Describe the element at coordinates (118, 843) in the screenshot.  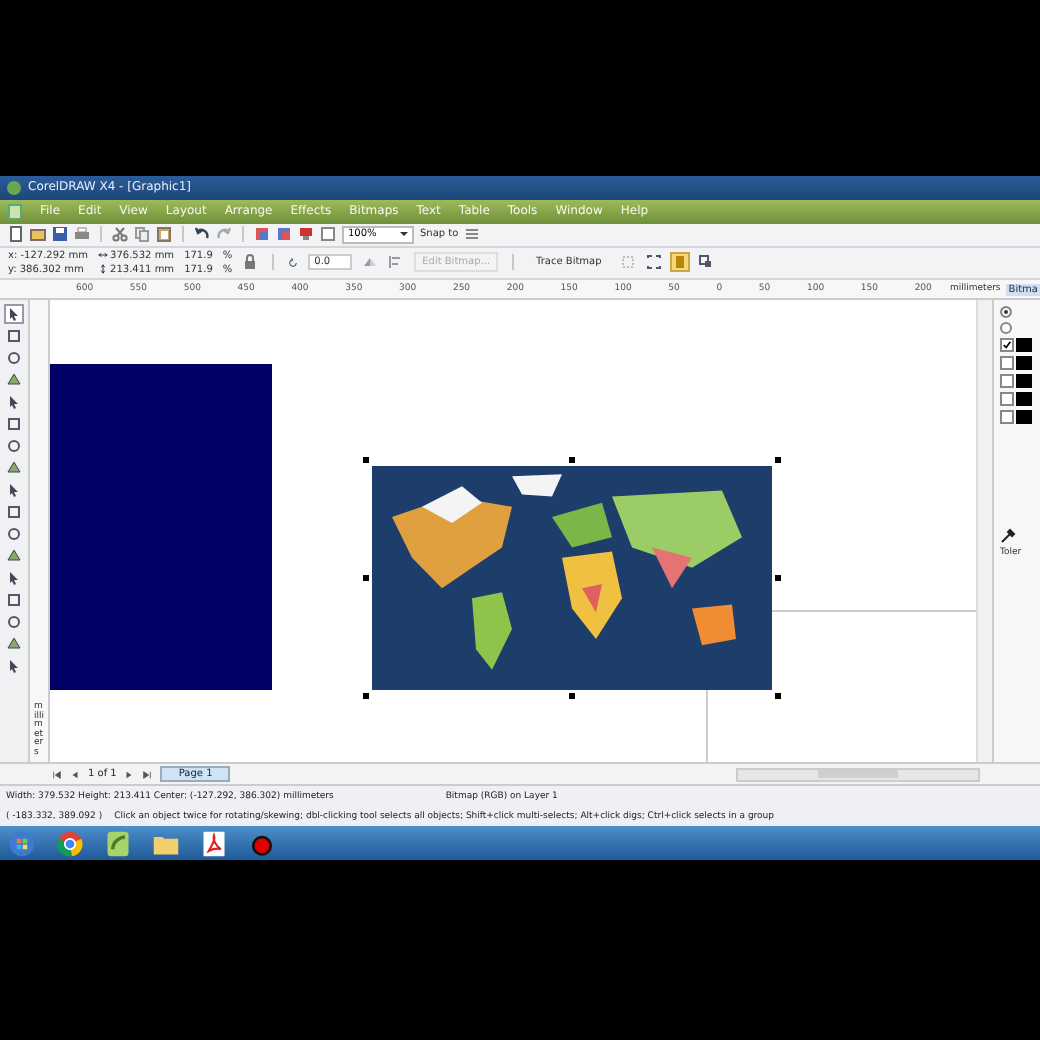
I see `coreldraw-icon` at that location.